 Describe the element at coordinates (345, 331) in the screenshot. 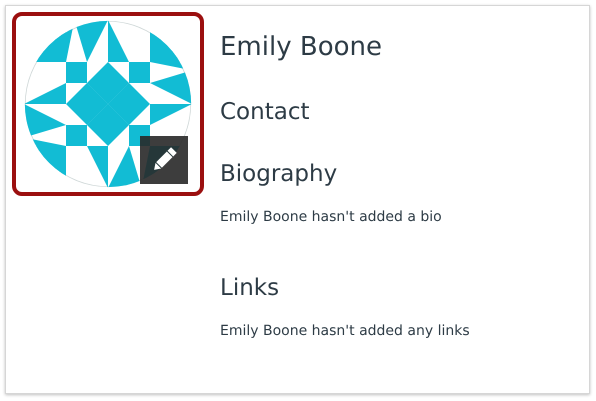

I see `empty-note: Emily Boone hasn't added any links` at that location.